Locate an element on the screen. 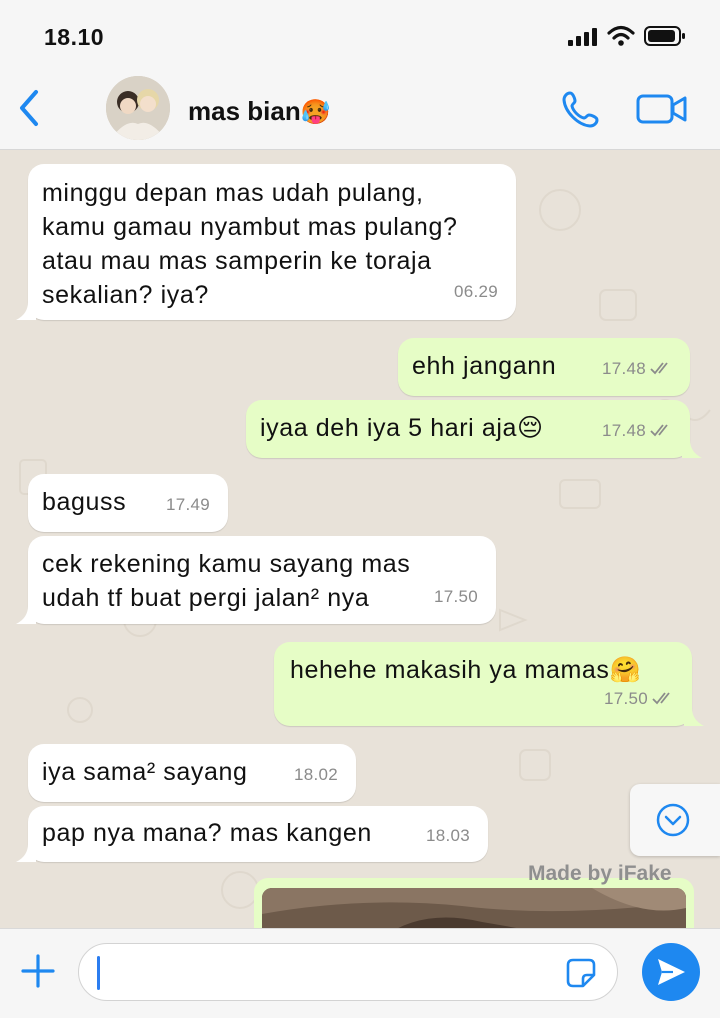  message-bubble: iyaa deh iya 5 hari aja😔 17.48 is located at coordinates (474, 429).